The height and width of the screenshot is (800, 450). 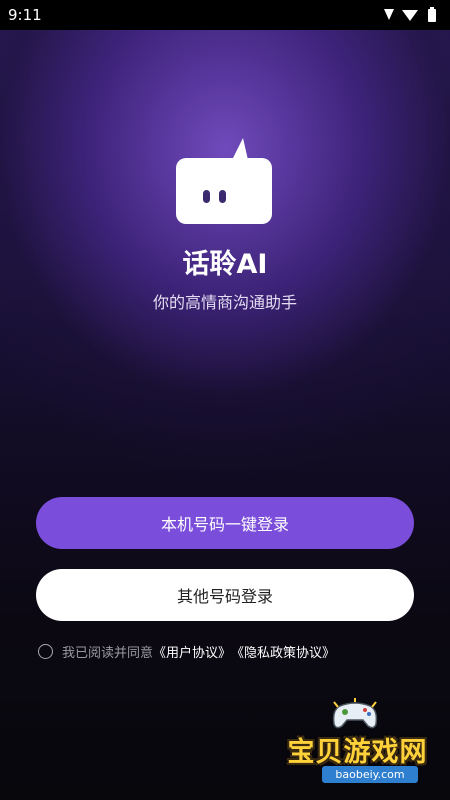 I want to click on status-icons, so click(x=410, y=14).